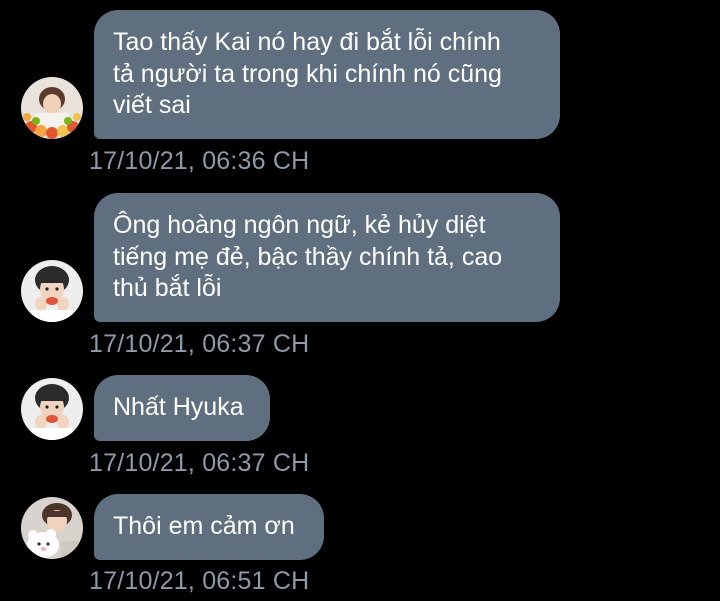 This screenshot has height=601, width=720. Describe the element at coordinates (152, 105) in the screenshot. I see `message-text: viết sai` at that location.